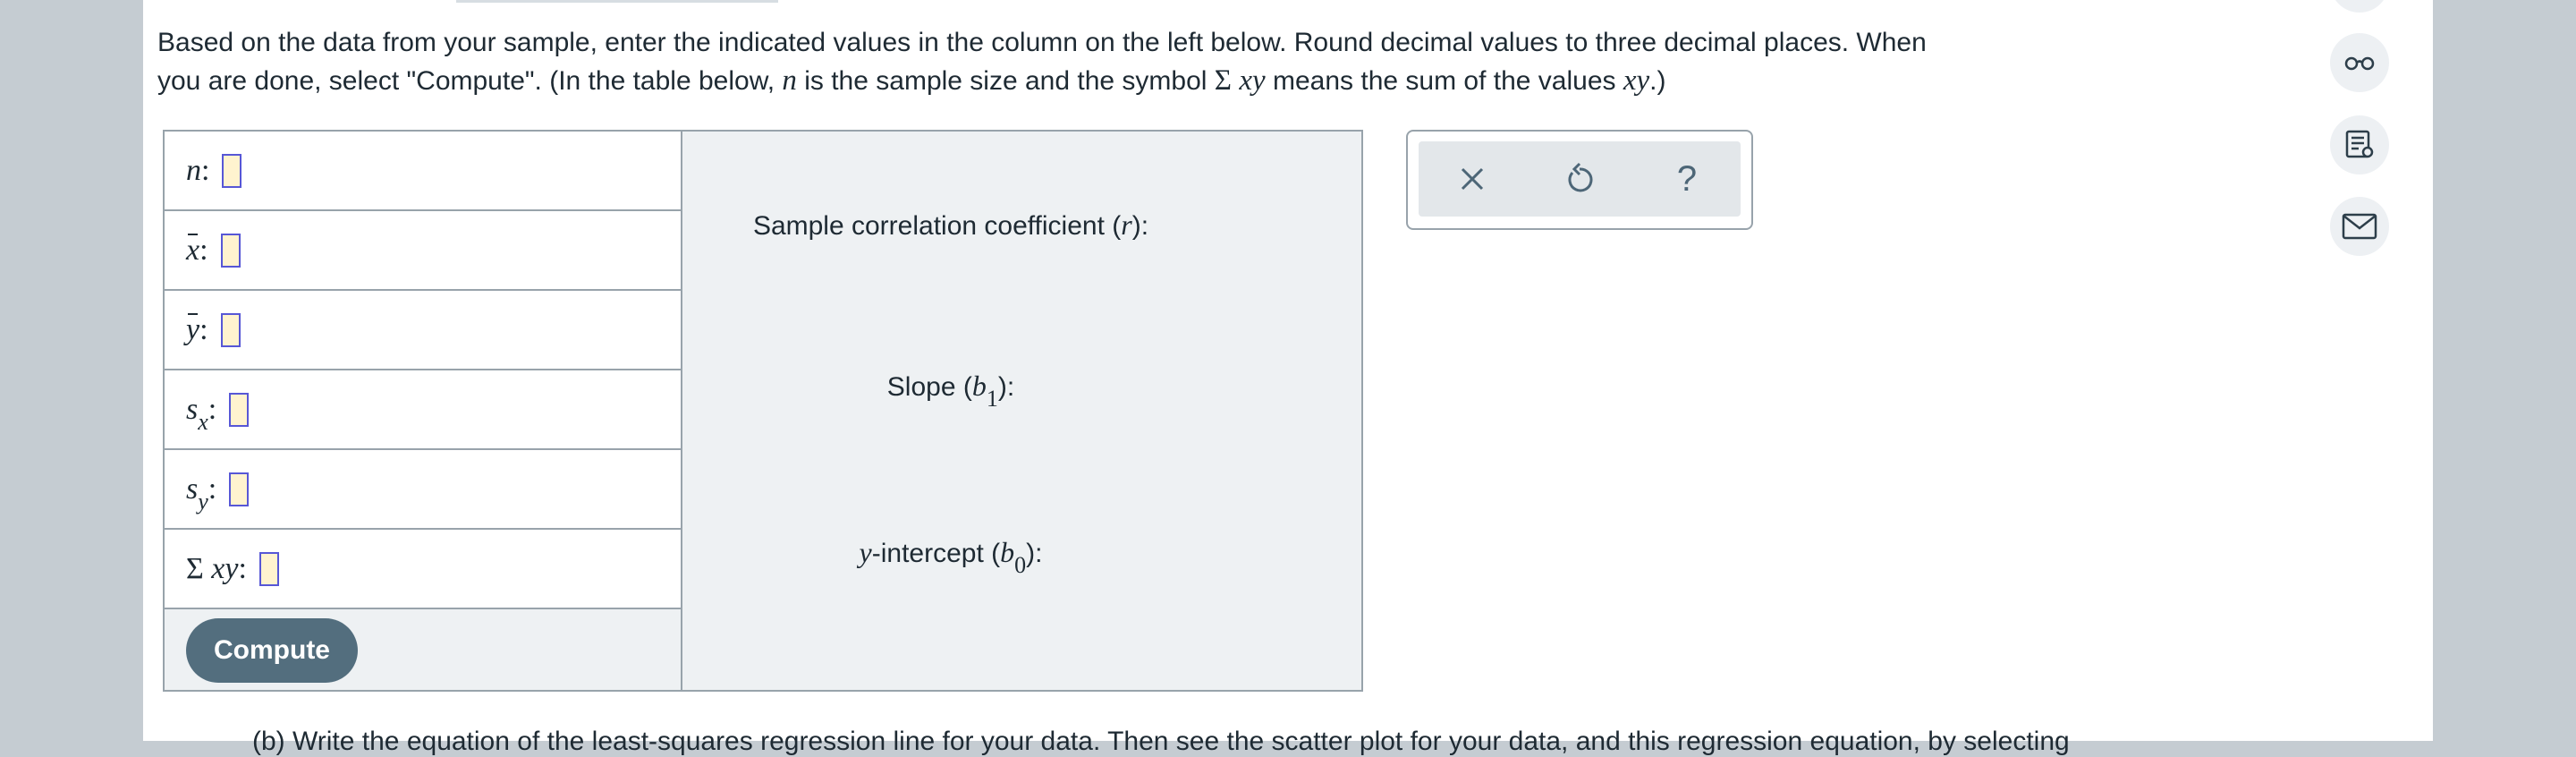 The image size is (2576, 757). What do you see at coordinates (423, 330) in the screenshot?
I see `row-y-bar: y:` at bounding box center [423, 330].